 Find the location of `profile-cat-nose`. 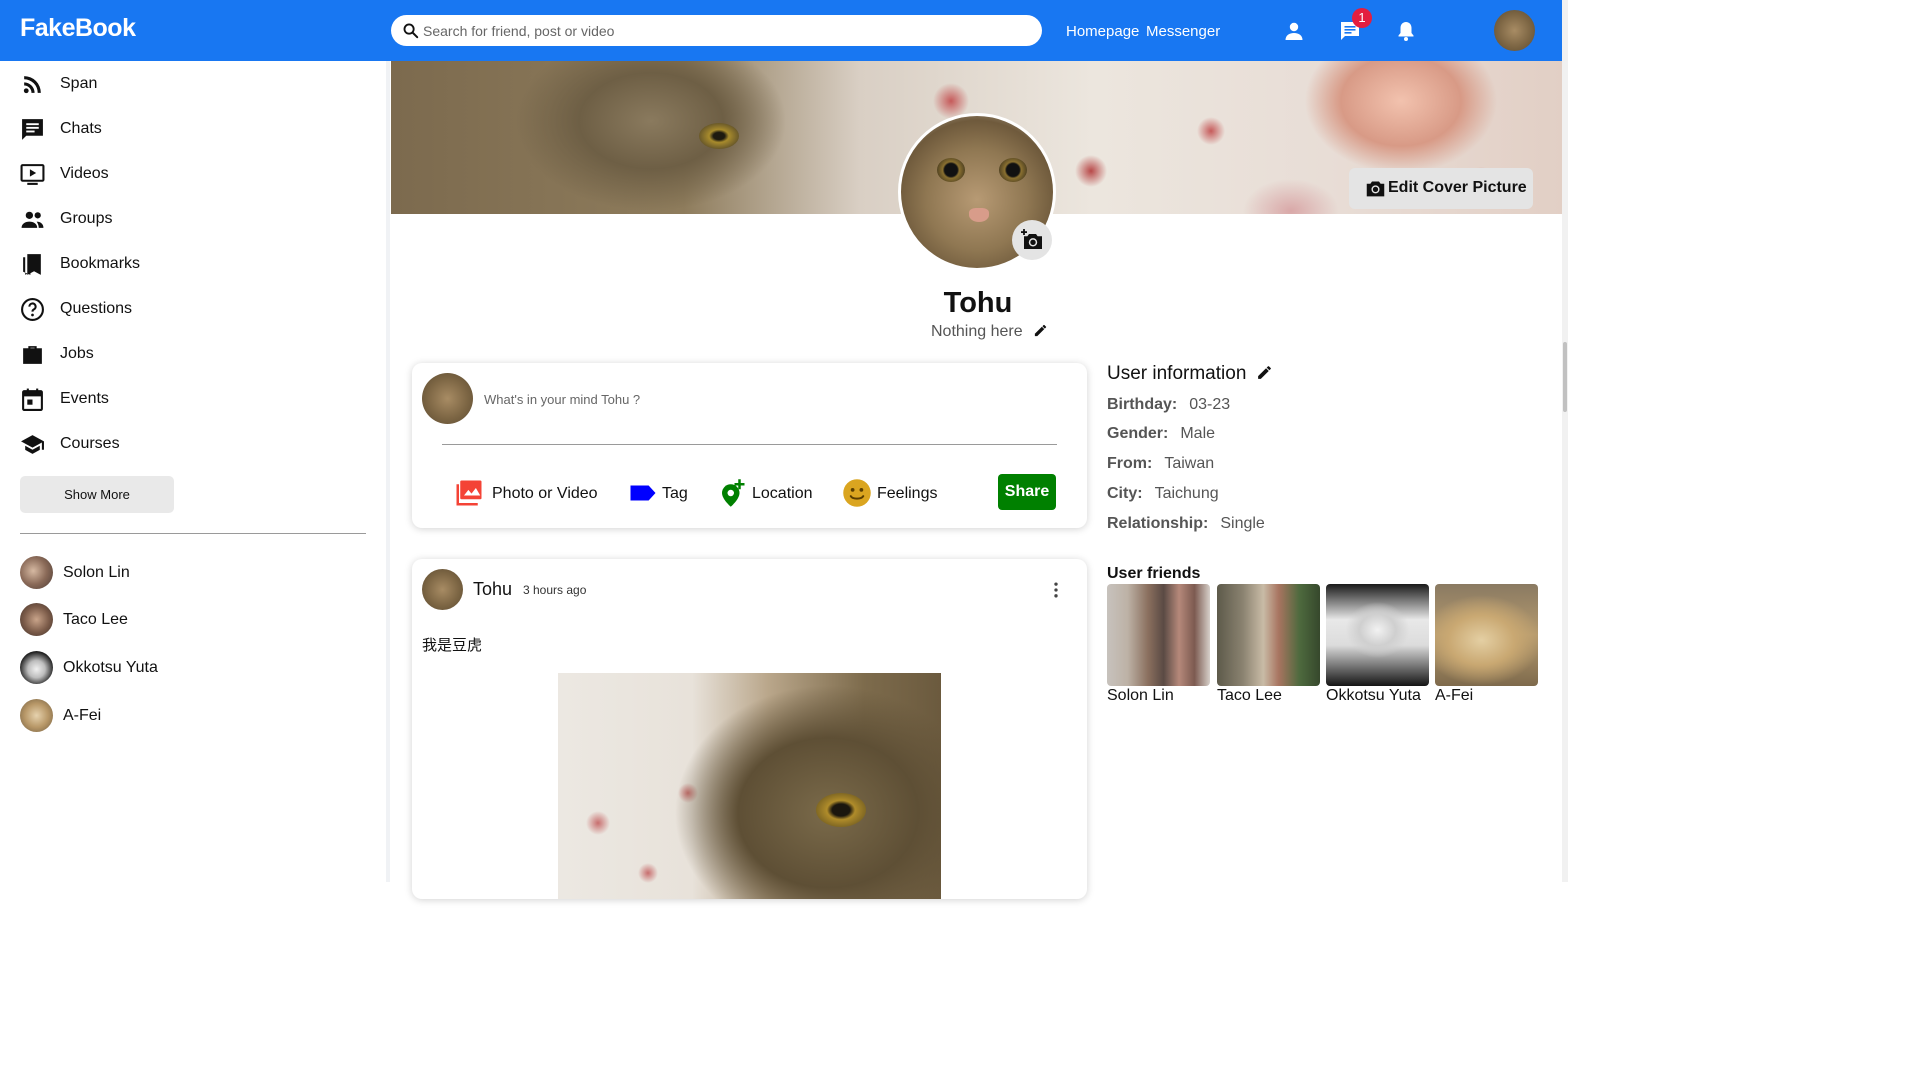

profile-cat-nose is located at coordinates (979, 215).